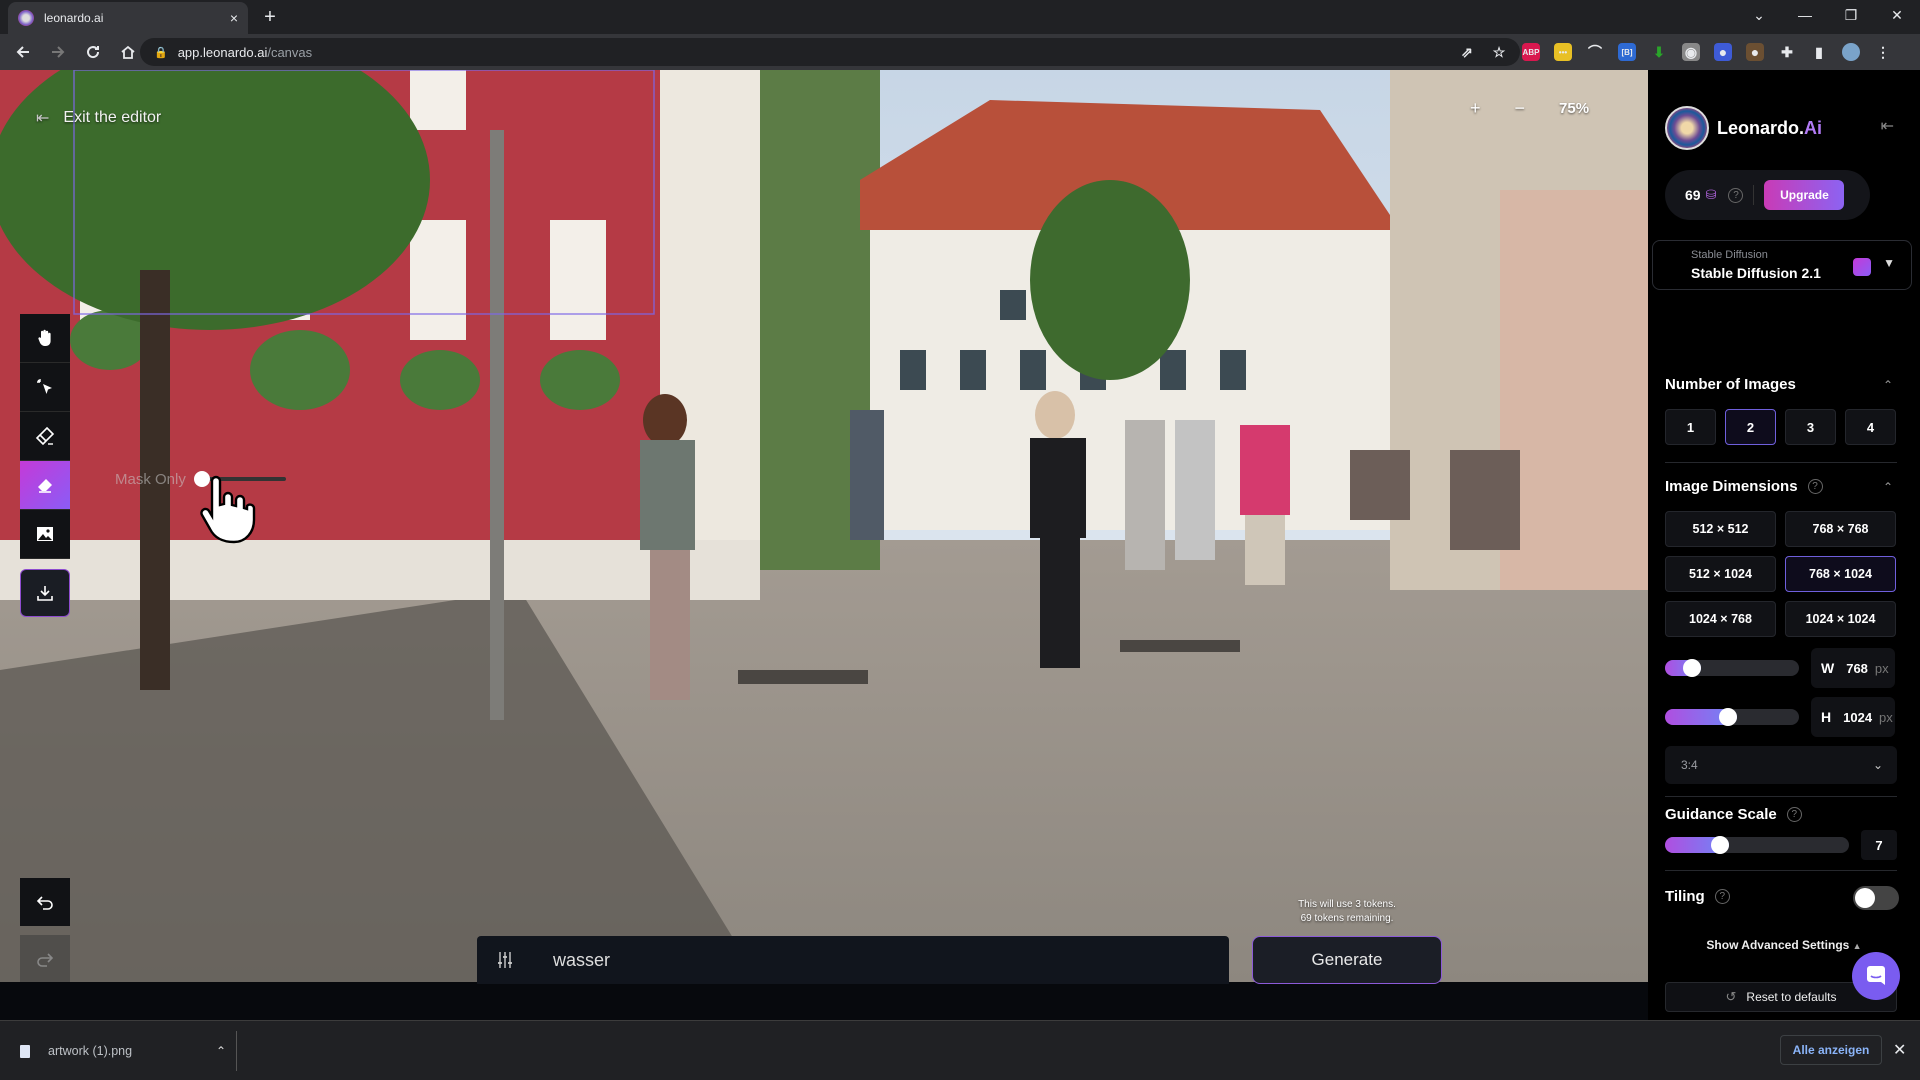  Describe the element at coordinates (1887, 126) in the screenshot. I see `collapse-panel-icon: ⇤` at that location.